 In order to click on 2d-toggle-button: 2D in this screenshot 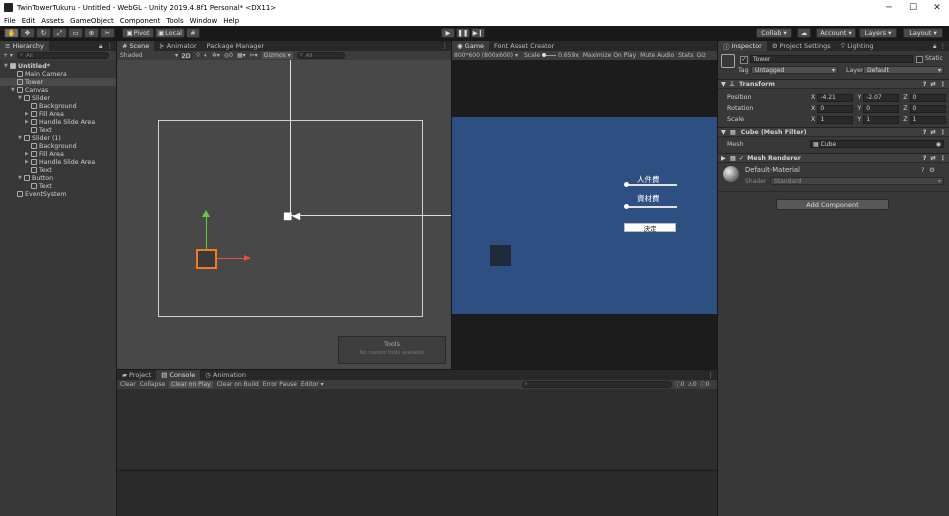, I will do `click(186, 55)`.